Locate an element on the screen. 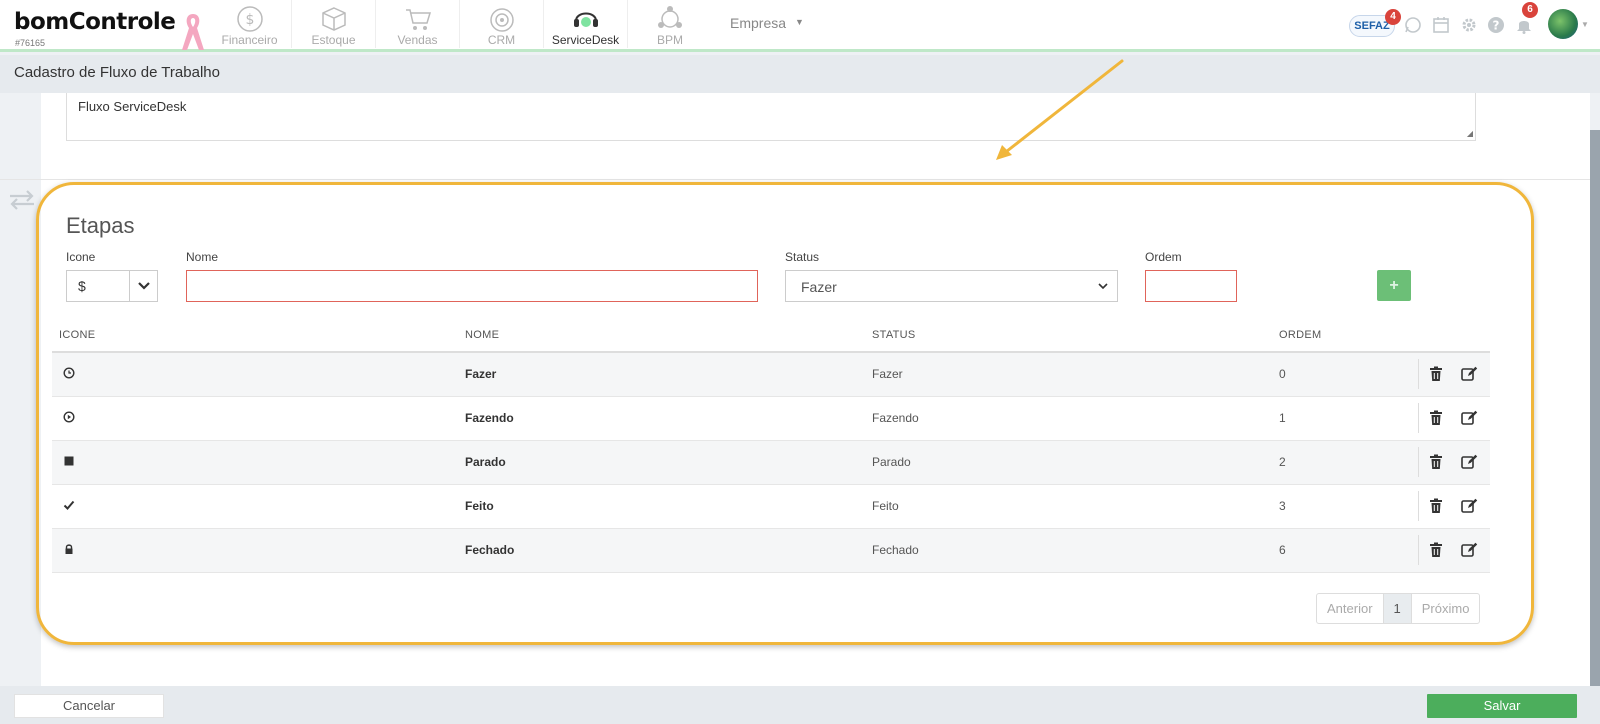  row-status: Fazendo is located at coordinates (895, 418).